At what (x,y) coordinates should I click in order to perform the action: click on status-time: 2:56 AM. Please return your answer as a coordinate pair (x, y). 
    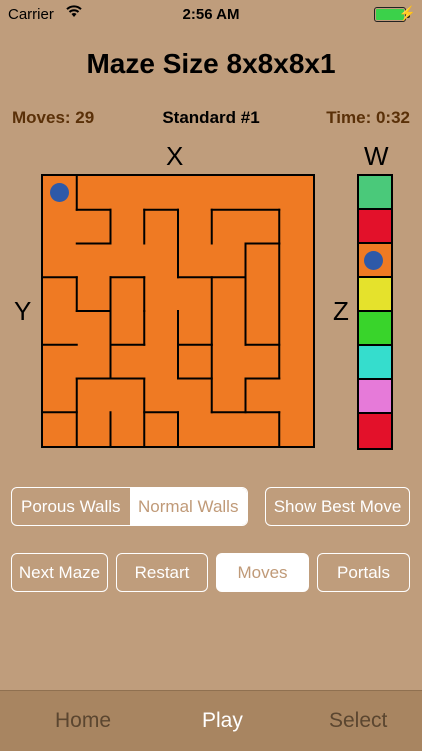
    Looking at the image, I should click on (211, 14).